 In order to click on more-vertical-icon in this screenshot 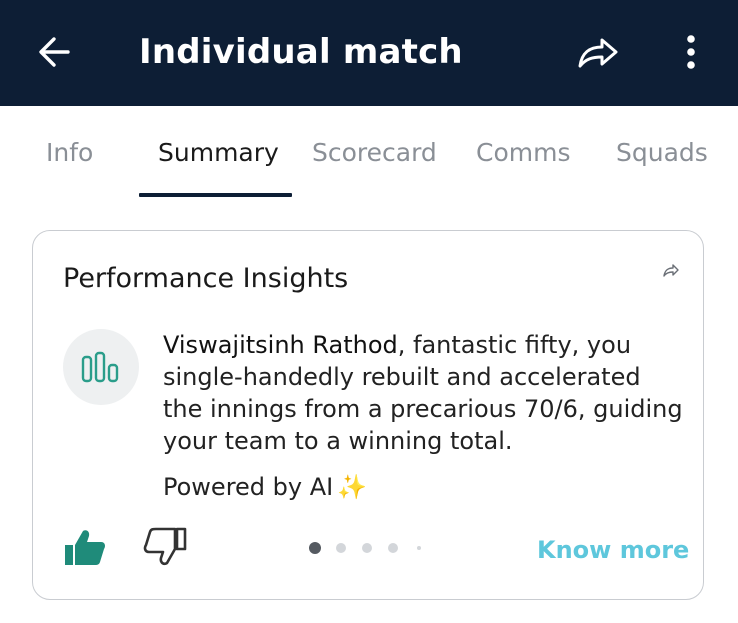, I will do `click(691, 52)`.